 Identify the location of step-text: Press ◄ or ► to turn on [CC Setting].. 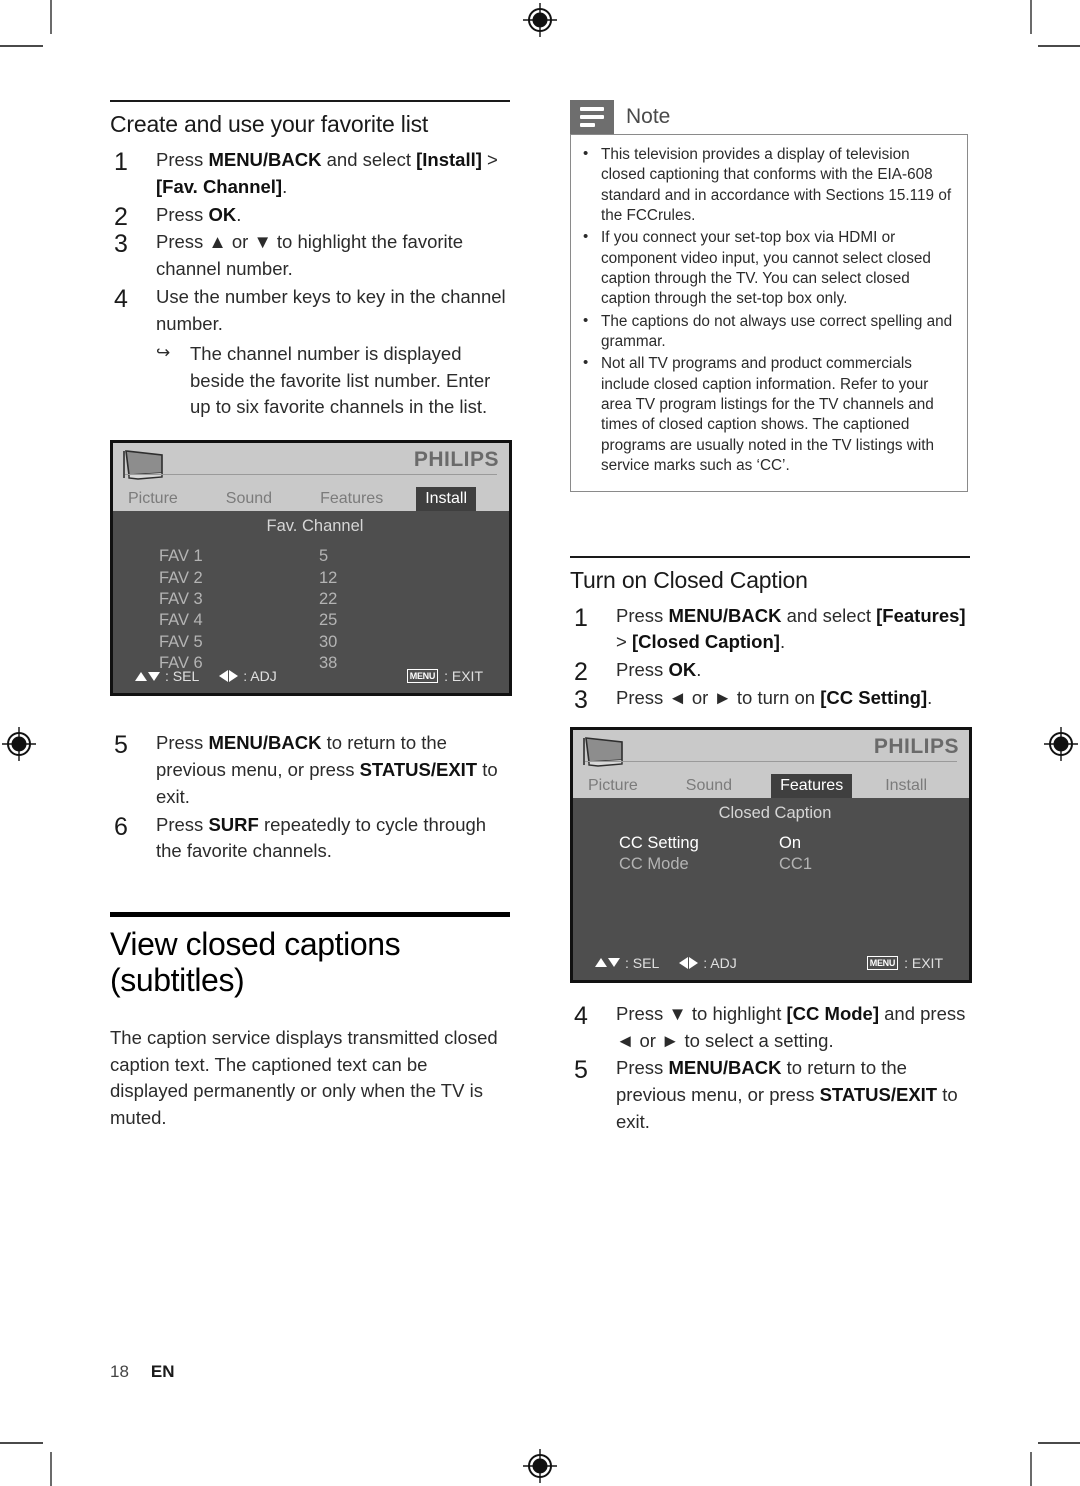
(774, 697).